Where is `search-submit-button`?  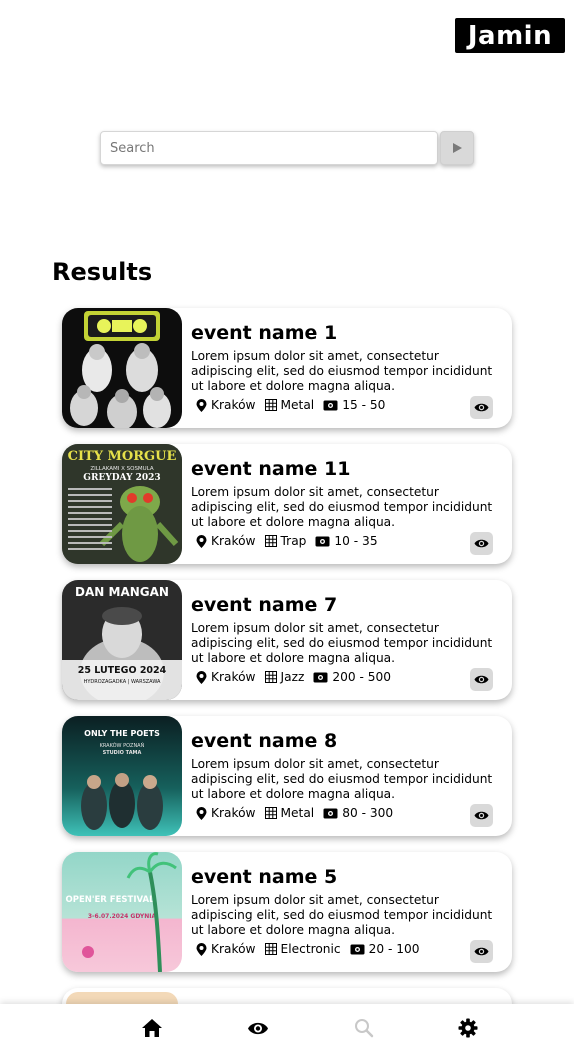 search-submit-button is located at coordinates (457, 148).